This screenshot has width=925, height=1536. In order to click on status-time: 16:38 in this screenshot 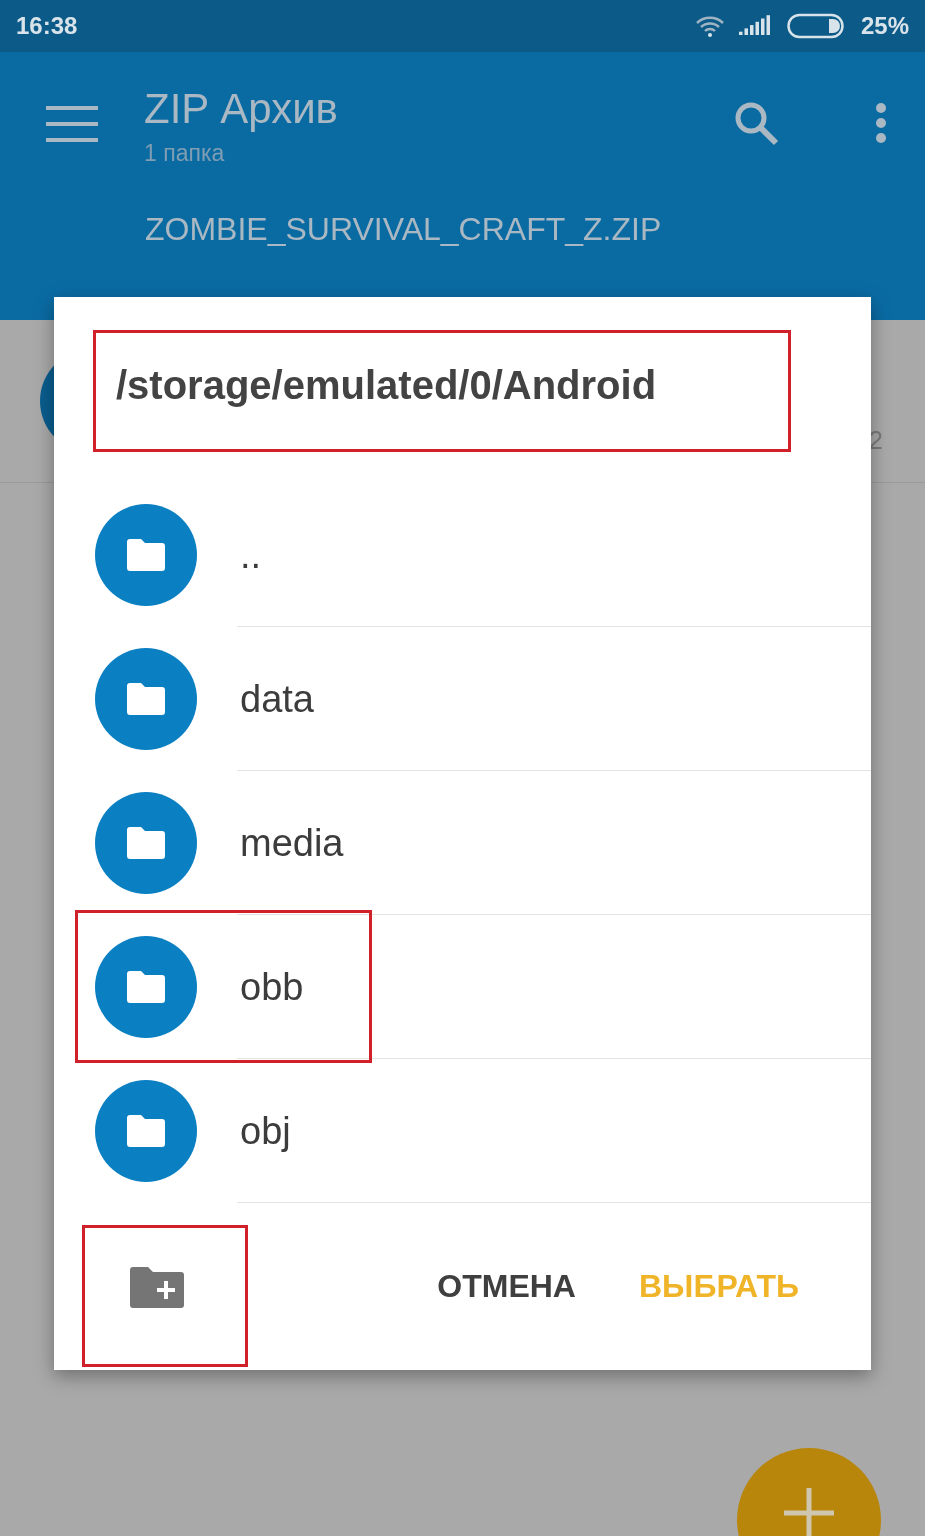, I will do `click(47, 26)`.